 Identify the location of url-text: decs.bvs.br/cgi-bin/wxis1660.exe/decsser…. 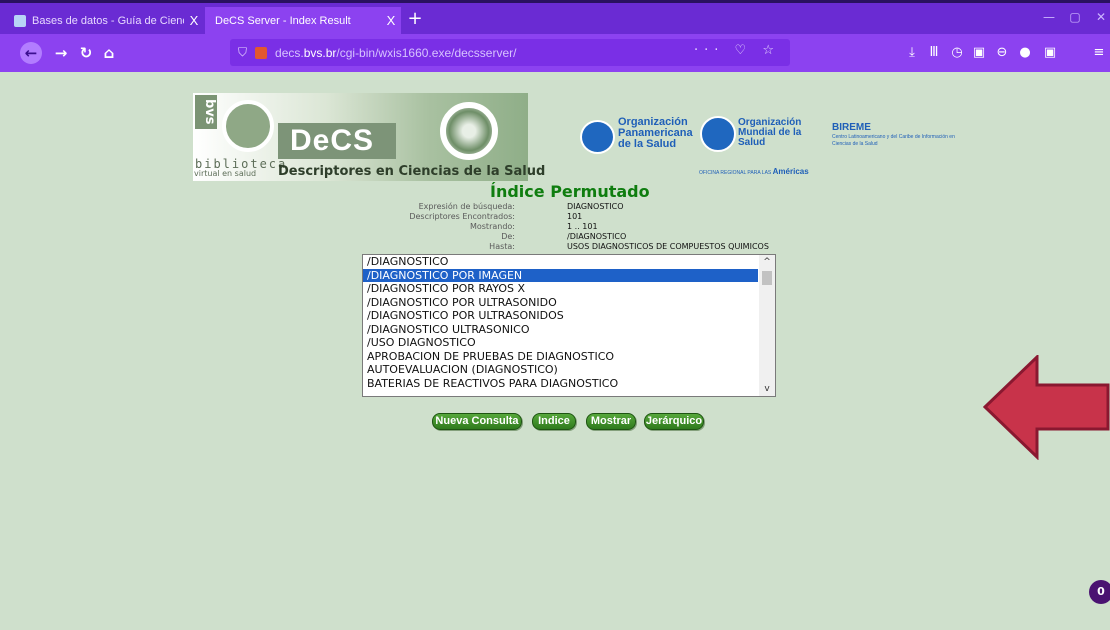
(395, 53).